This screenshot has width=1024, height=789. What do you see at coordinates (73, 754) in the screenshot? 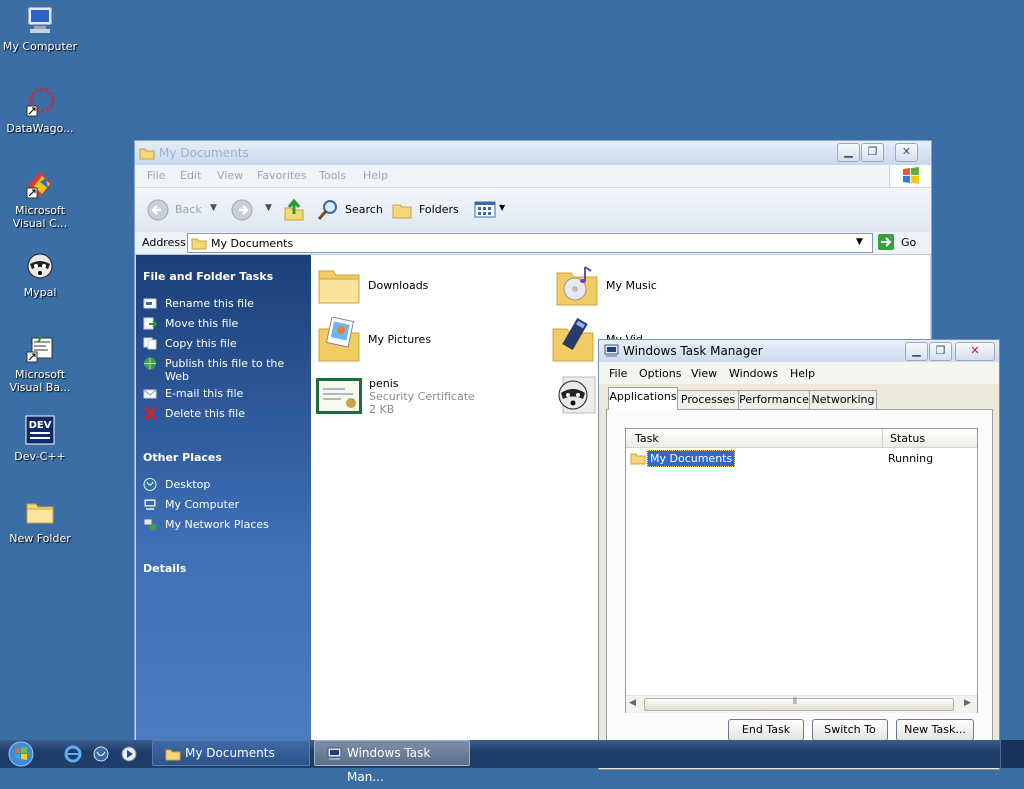
I see `internet-explorer-icon` at bounding box center [73, 754].